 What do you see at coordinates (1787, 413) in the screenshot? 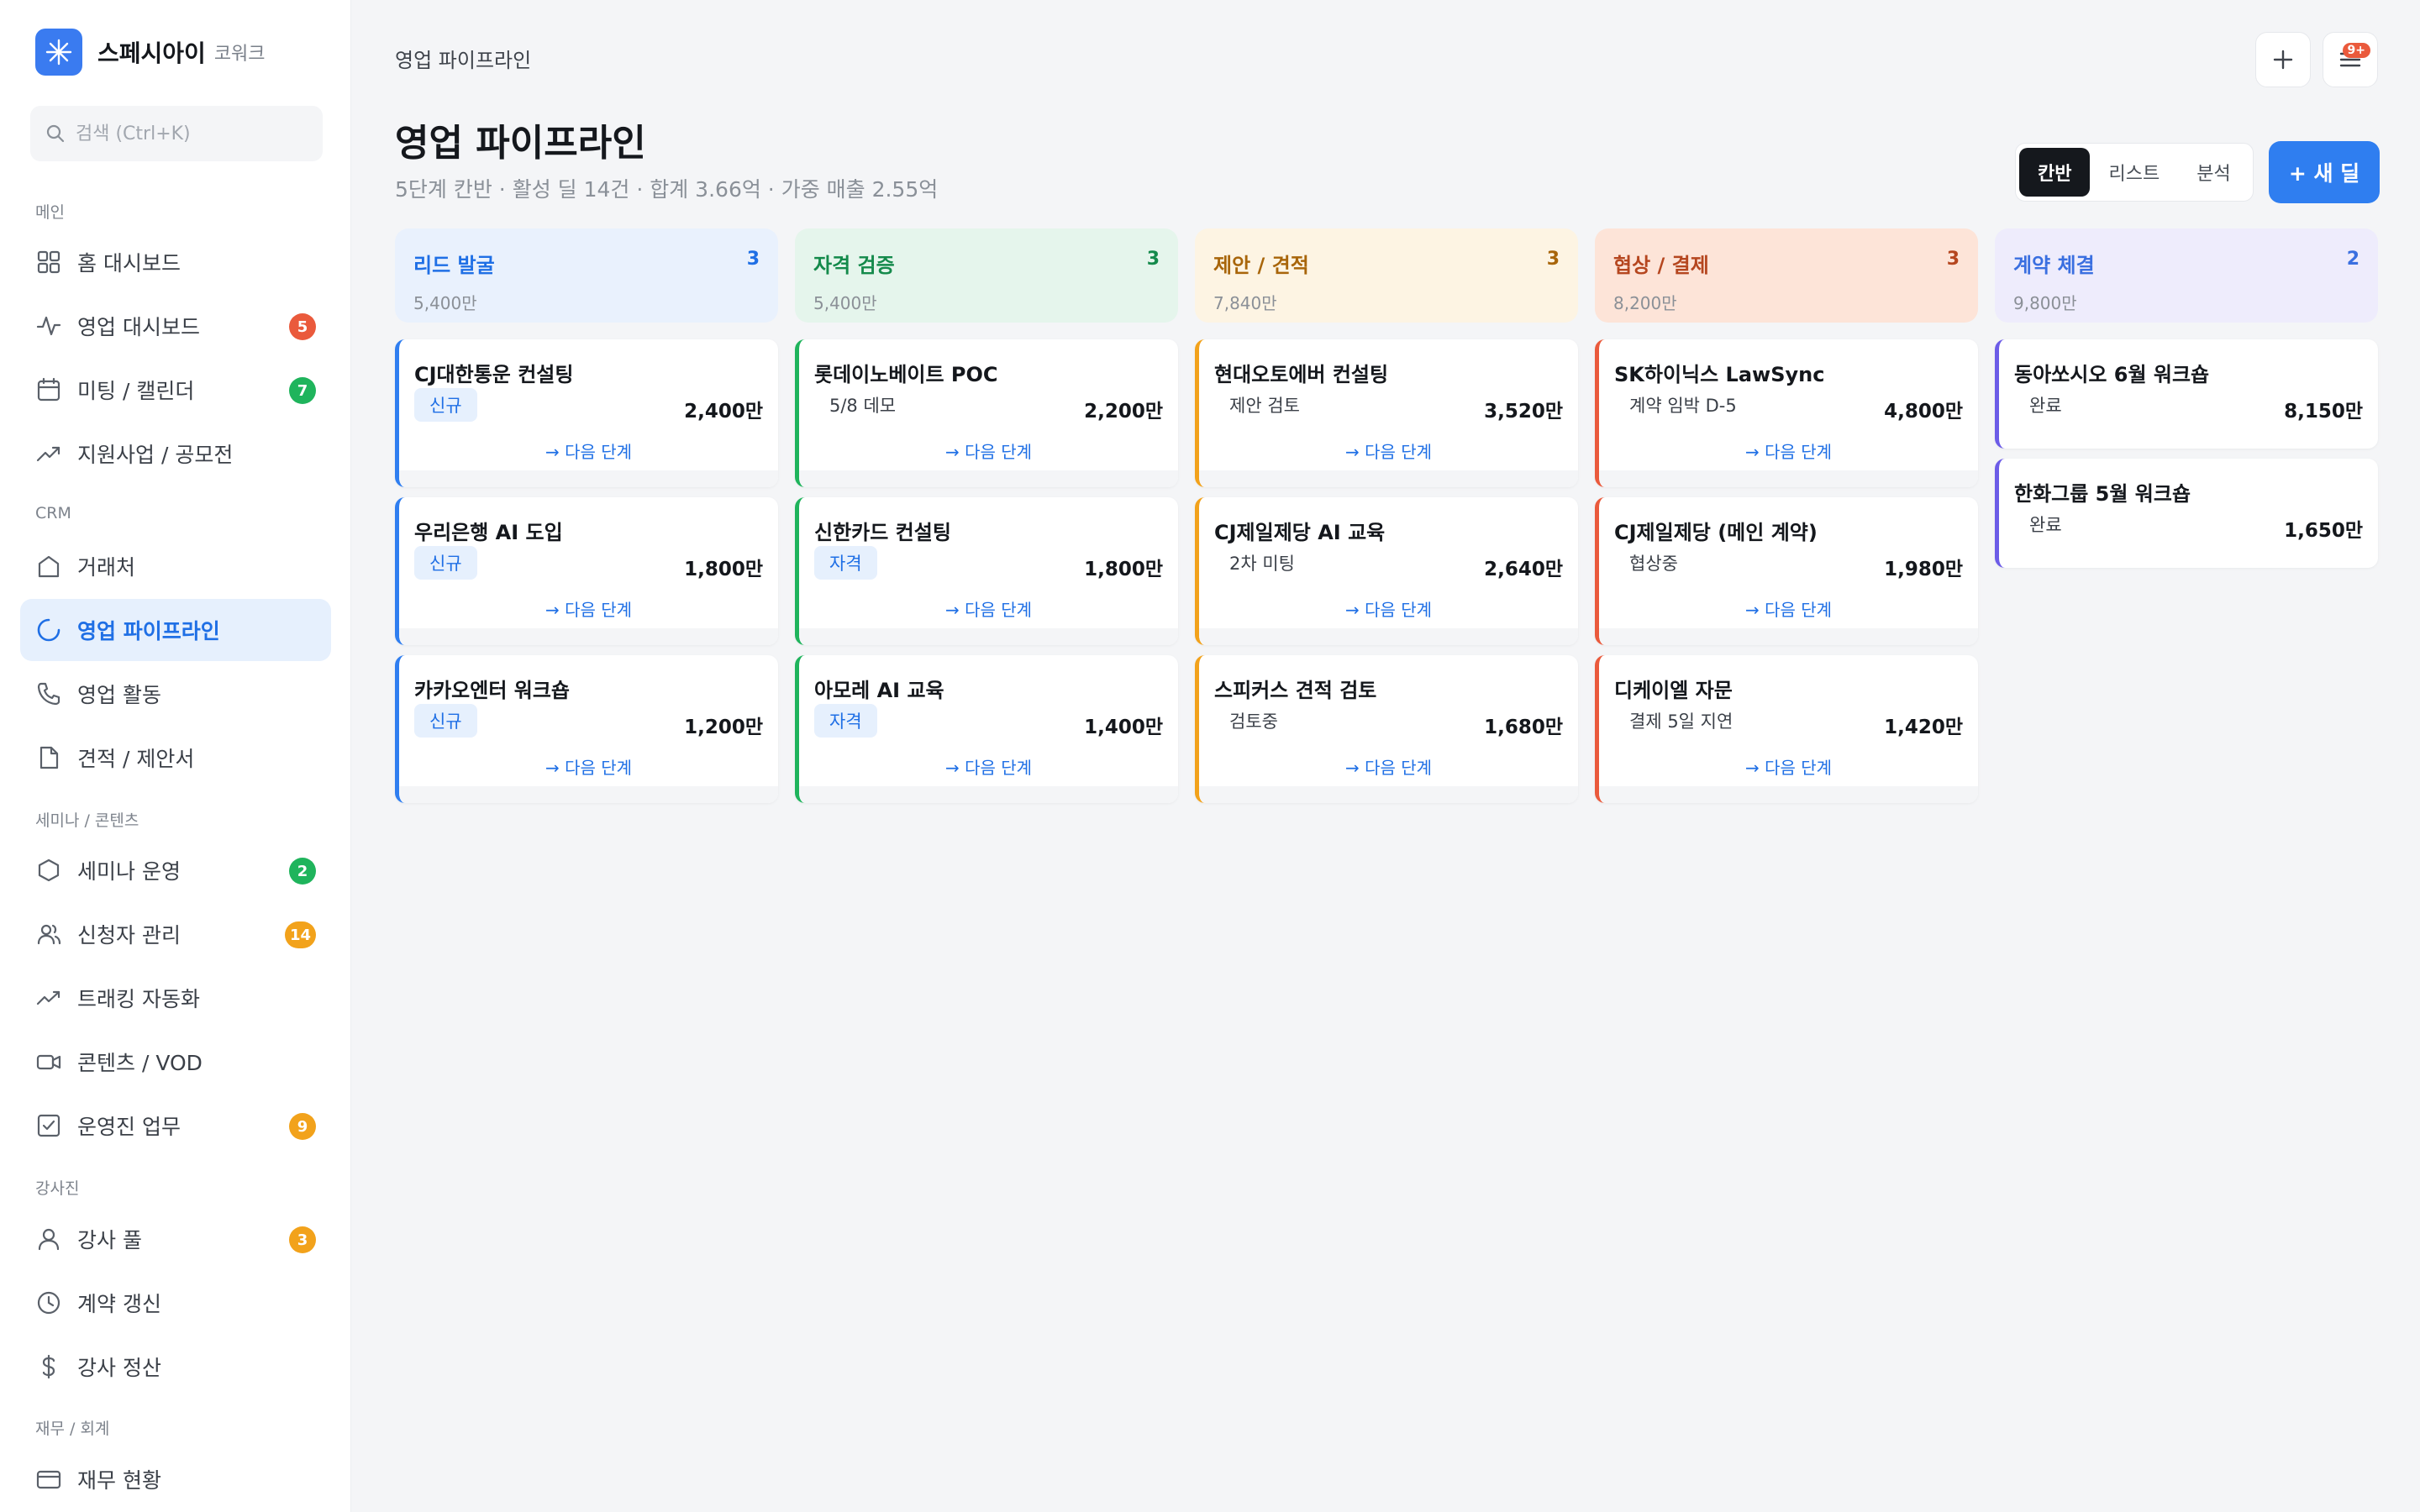
I see `deal-card: SK하이닉스 LawSync 계약 임박 D-5 4,800만 → 다음 단계` at bounding box center [1787, 413].